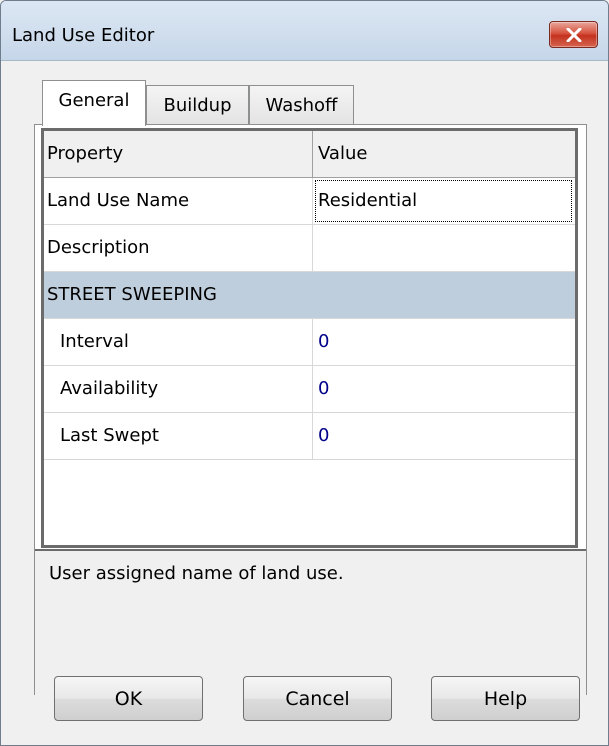  Describe the element at coordinates (178, 248) in the screenshot. I see `property-name: Description` at that location.